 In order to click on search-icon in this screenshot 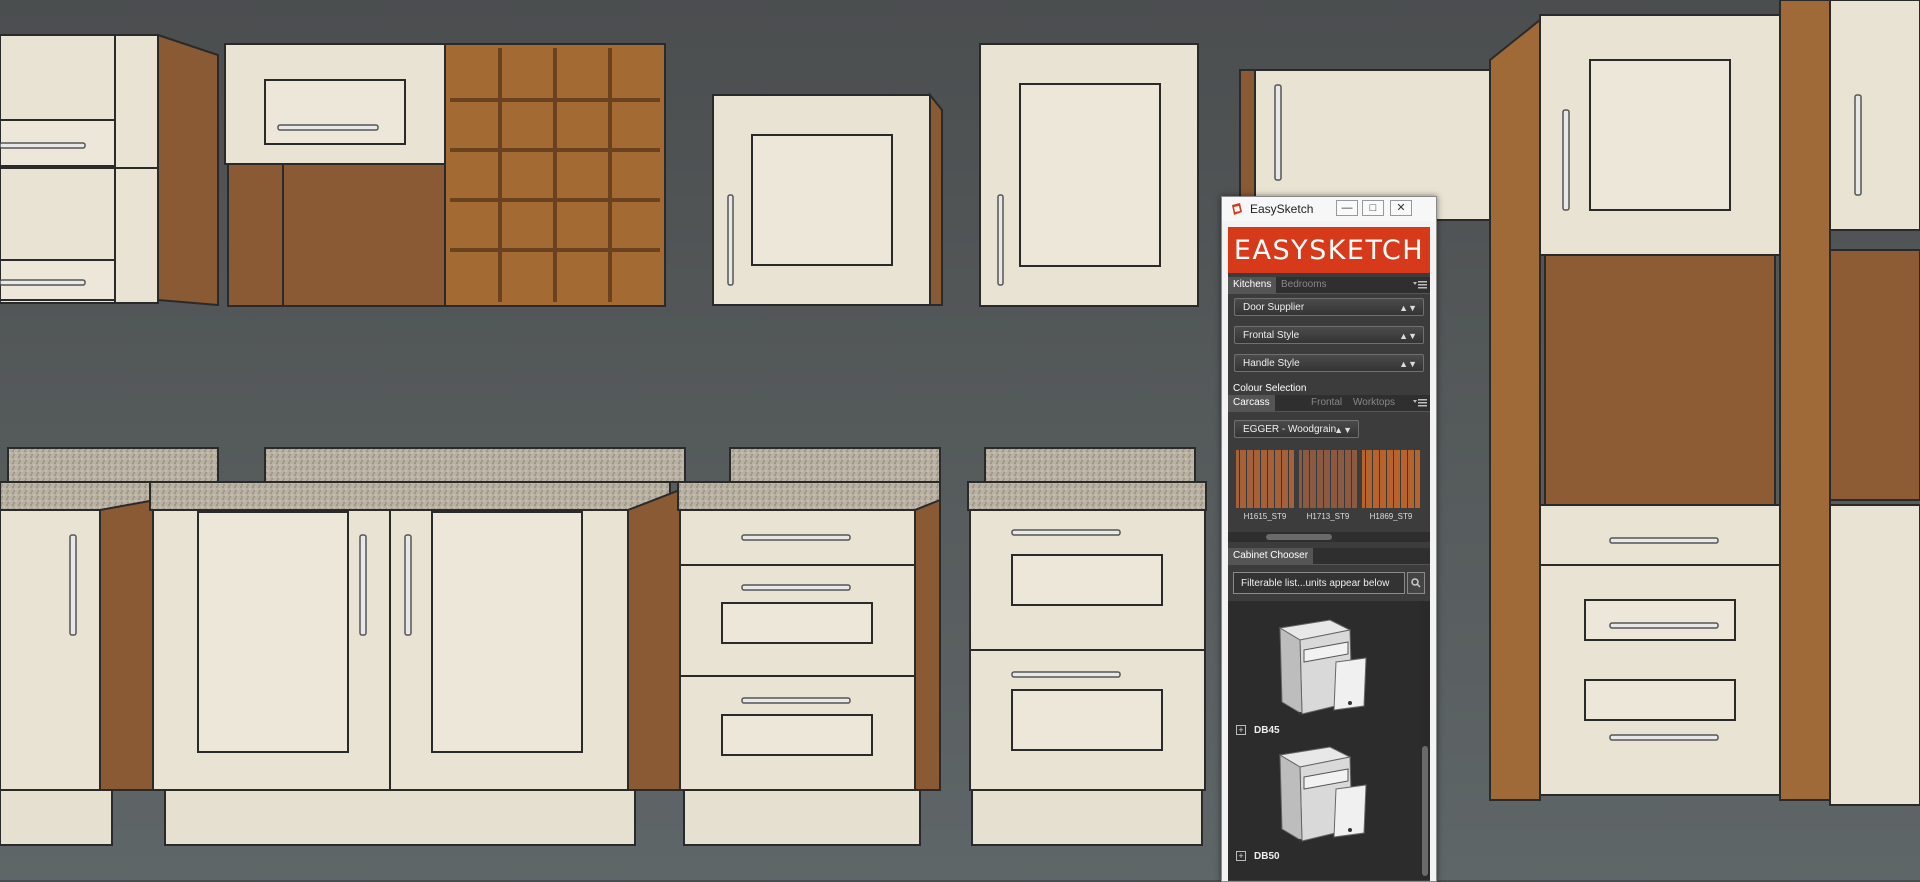, I will do `click(1416, 583)`.